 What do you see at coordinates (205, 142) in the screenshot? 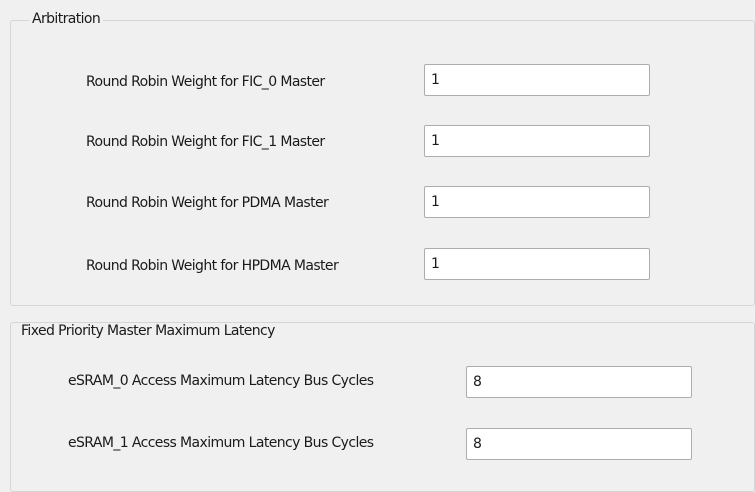
I see `fic1-weight-label: Round Robin Weight for FIC_1 Master` at bounding box center [205, 142].